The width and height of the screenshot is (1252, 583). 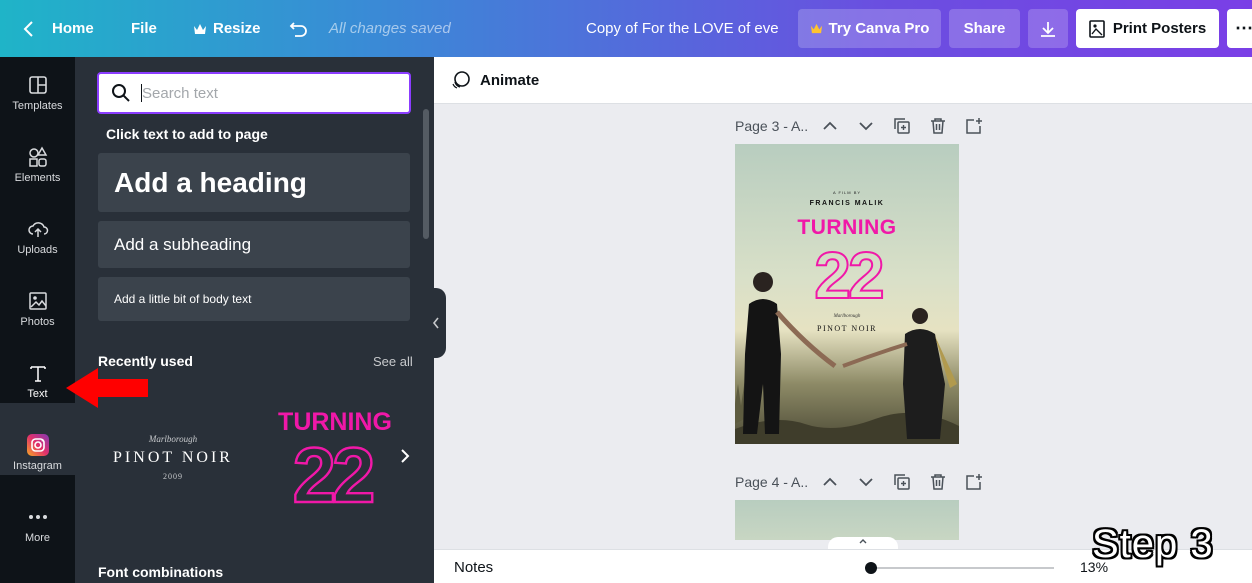 I want to click on resize-button: Resize, so click(x=227, y=28).